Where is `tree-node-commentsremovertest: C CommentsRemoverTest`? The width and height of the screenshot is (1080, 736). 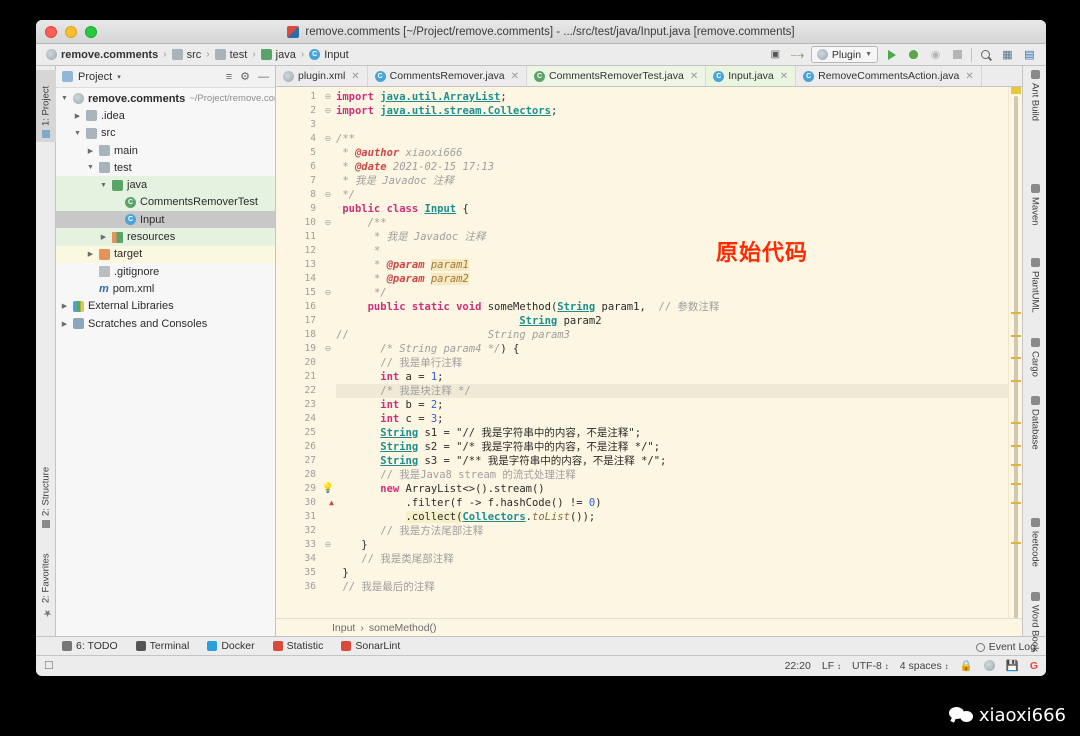 tree-node-commentsremovertest: C CommentsRemoverTest is located at coordinates (165, 202).